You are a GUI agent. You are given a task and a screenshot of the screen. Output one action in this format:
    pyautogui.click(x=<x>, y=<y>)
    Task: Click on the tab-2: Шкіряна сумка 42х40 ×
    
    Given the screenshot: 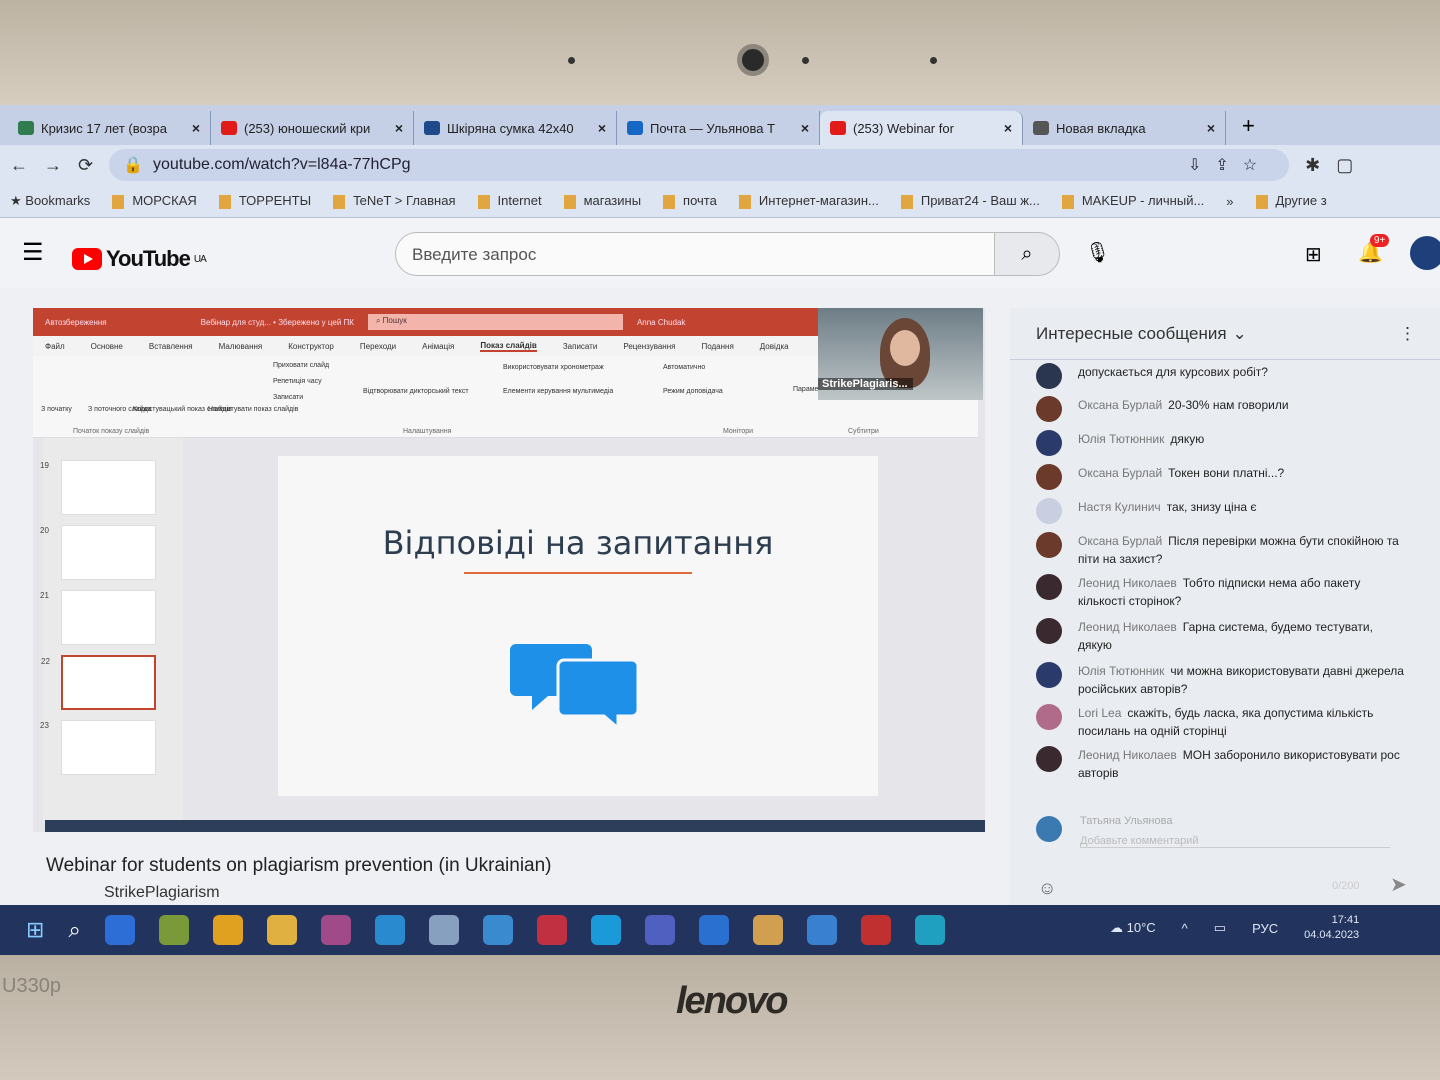 What is the action you would take?
    pyautogui.click(x=515, y=128)
    